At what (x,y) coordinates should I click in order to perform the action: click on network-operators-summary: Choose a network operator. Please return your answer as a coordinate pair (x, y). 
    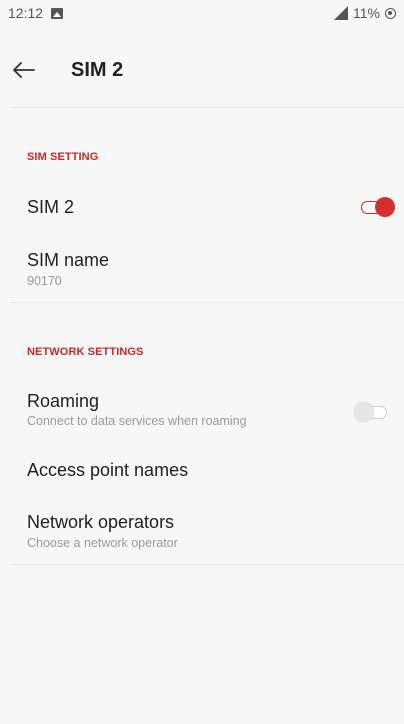
    Looking at the image, I should click on (102, 543).